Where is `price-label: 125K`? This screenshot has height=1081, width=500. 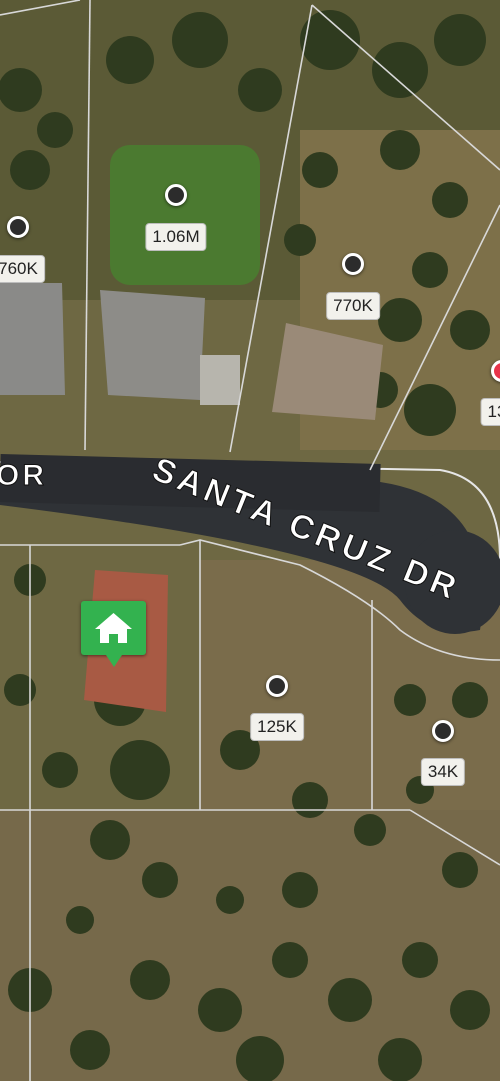 price-label: 125K is located at coordinates (277, 727).